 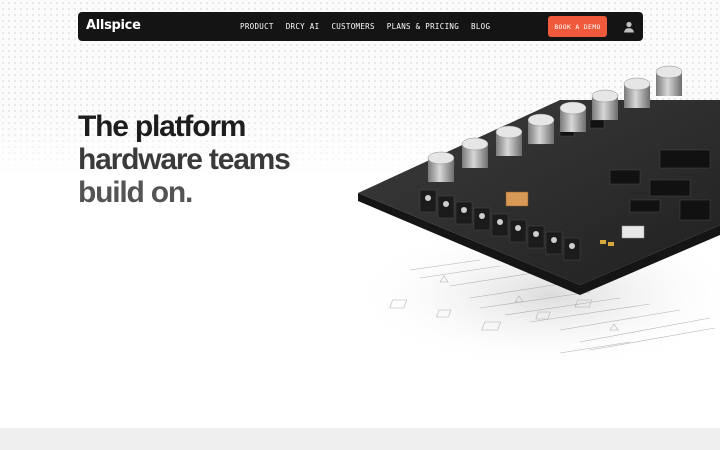 What do you see at coordinates (113, 25) in the screenshot?
I see `allspice-logo: Allspice` at bounding box center [113, 25].